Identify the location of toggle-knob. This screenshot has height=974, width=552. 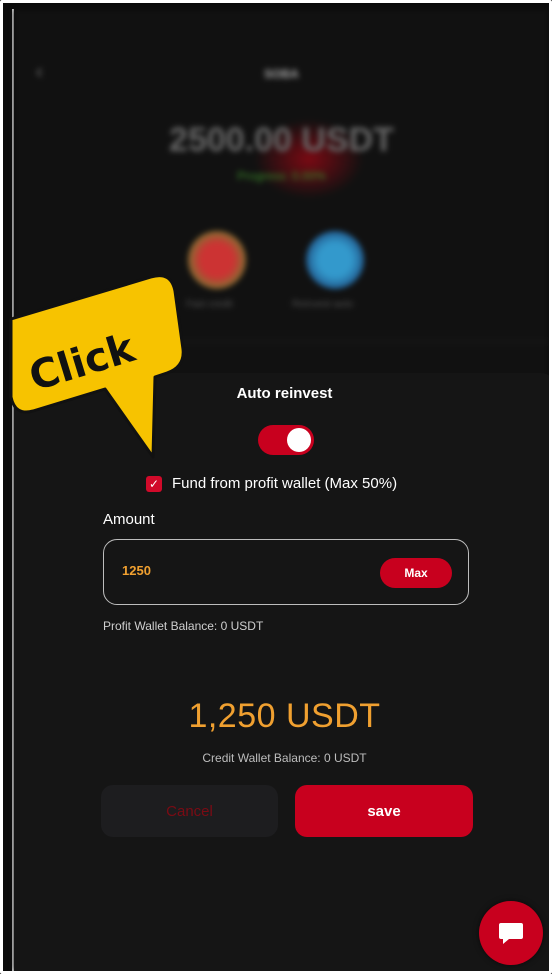
(299, 440).